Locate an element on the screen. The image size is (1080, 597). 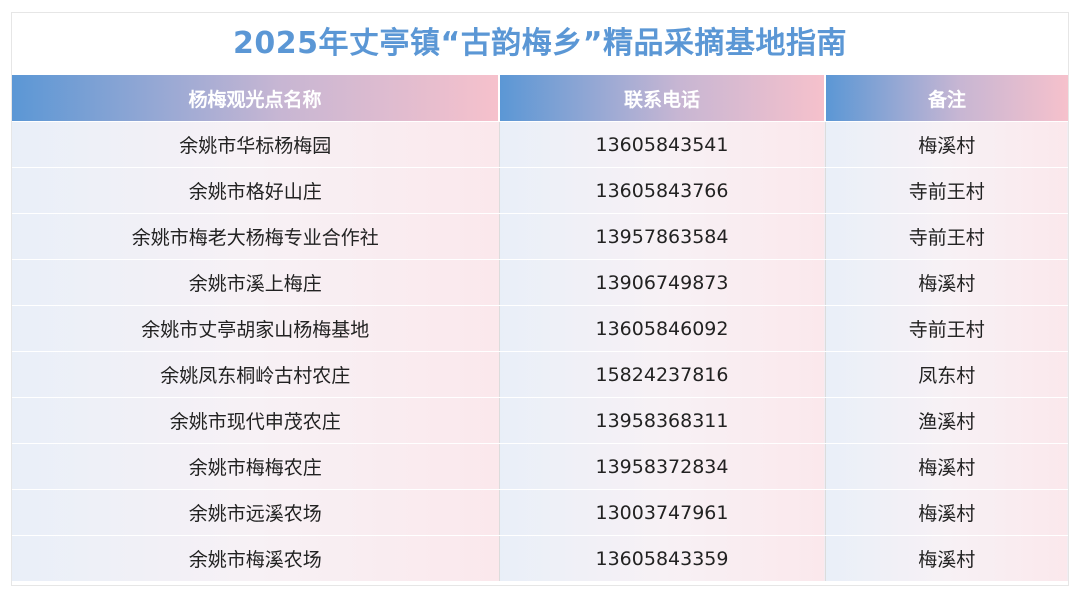
table-row: 余姚市溪上梅庄 13906749873 梅溪村 is located at coordinates (540, 282).